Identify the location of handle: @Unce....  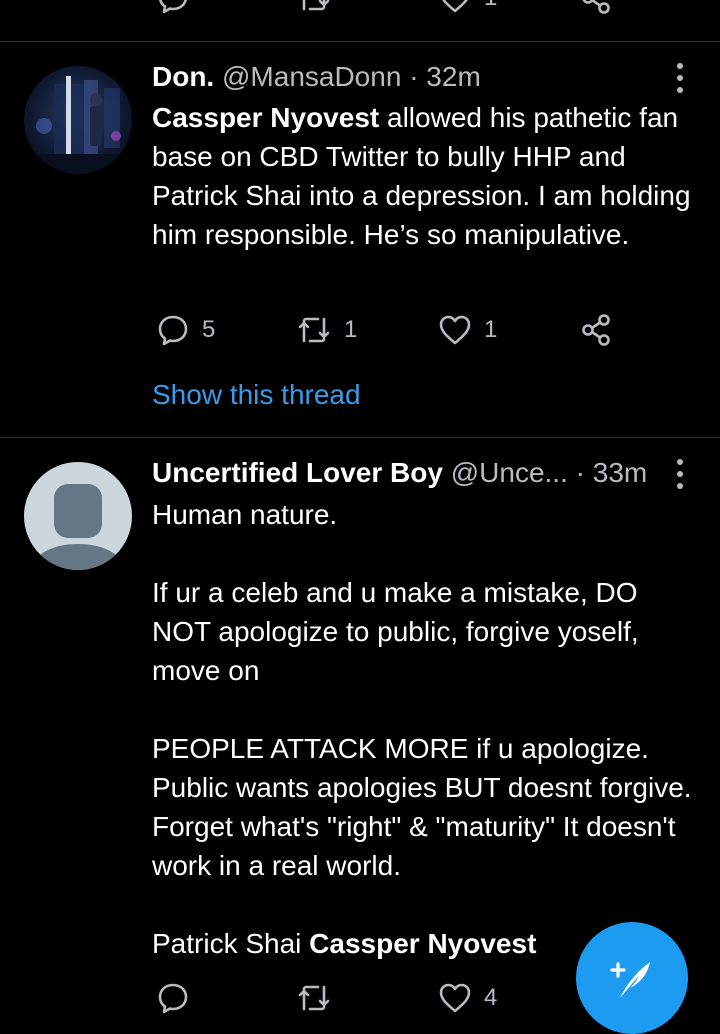
(509, 472).